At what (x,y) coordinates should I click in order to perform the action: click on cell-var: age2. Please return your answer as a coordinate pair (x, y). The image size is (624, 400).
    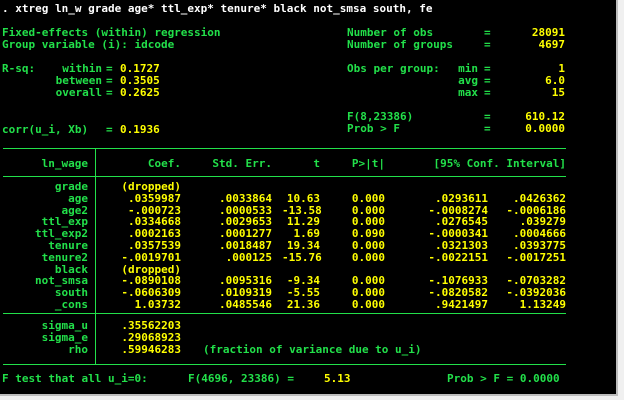
    Looking at the image, I should click on (75, 210).